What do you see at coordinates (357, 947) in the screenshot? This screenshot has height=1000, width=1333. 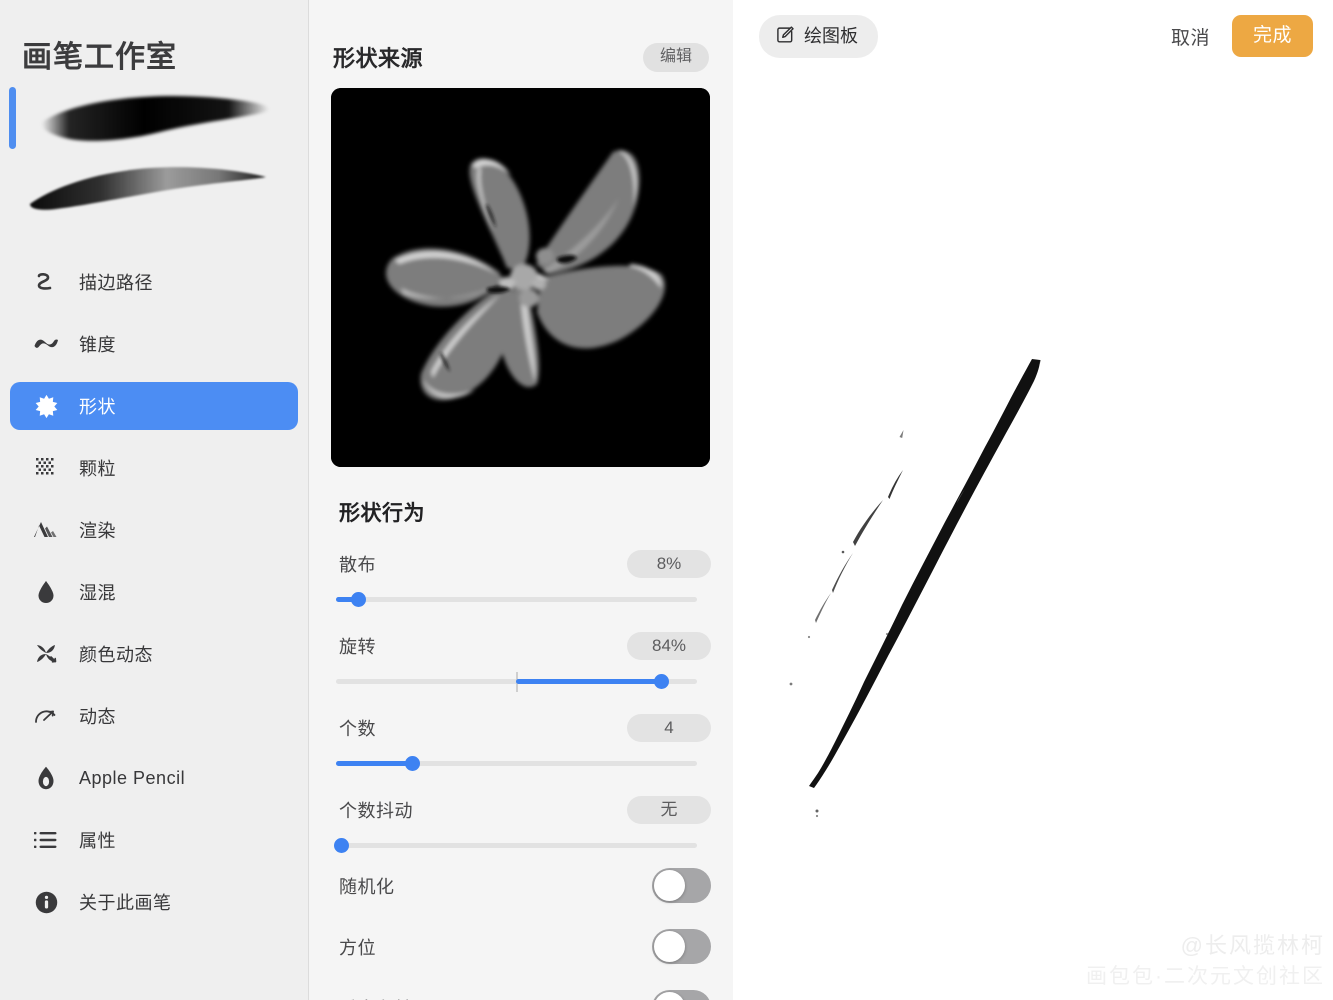 I see `toggle-label: 方位` at bounding box center [357, 947].